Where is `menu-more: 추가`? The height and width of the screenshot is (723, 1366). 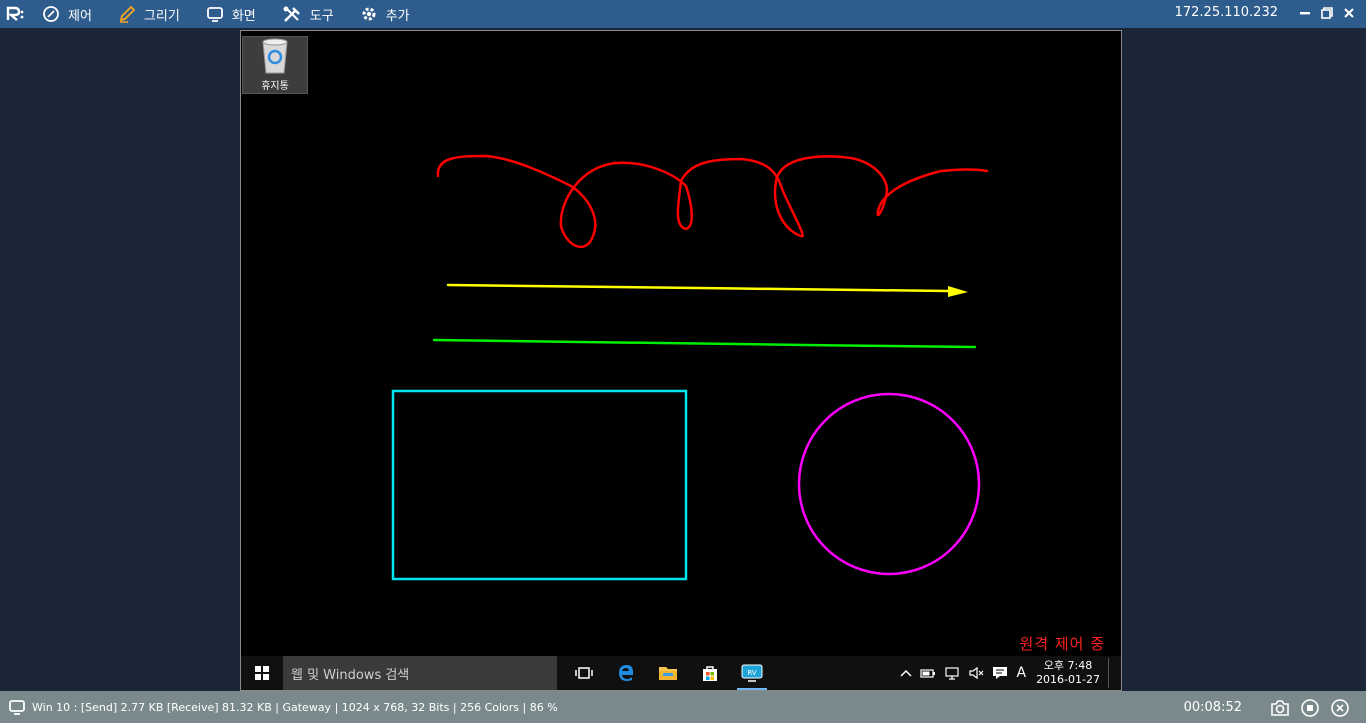
menu-more: 추가 is located at coordinates (385, 14).